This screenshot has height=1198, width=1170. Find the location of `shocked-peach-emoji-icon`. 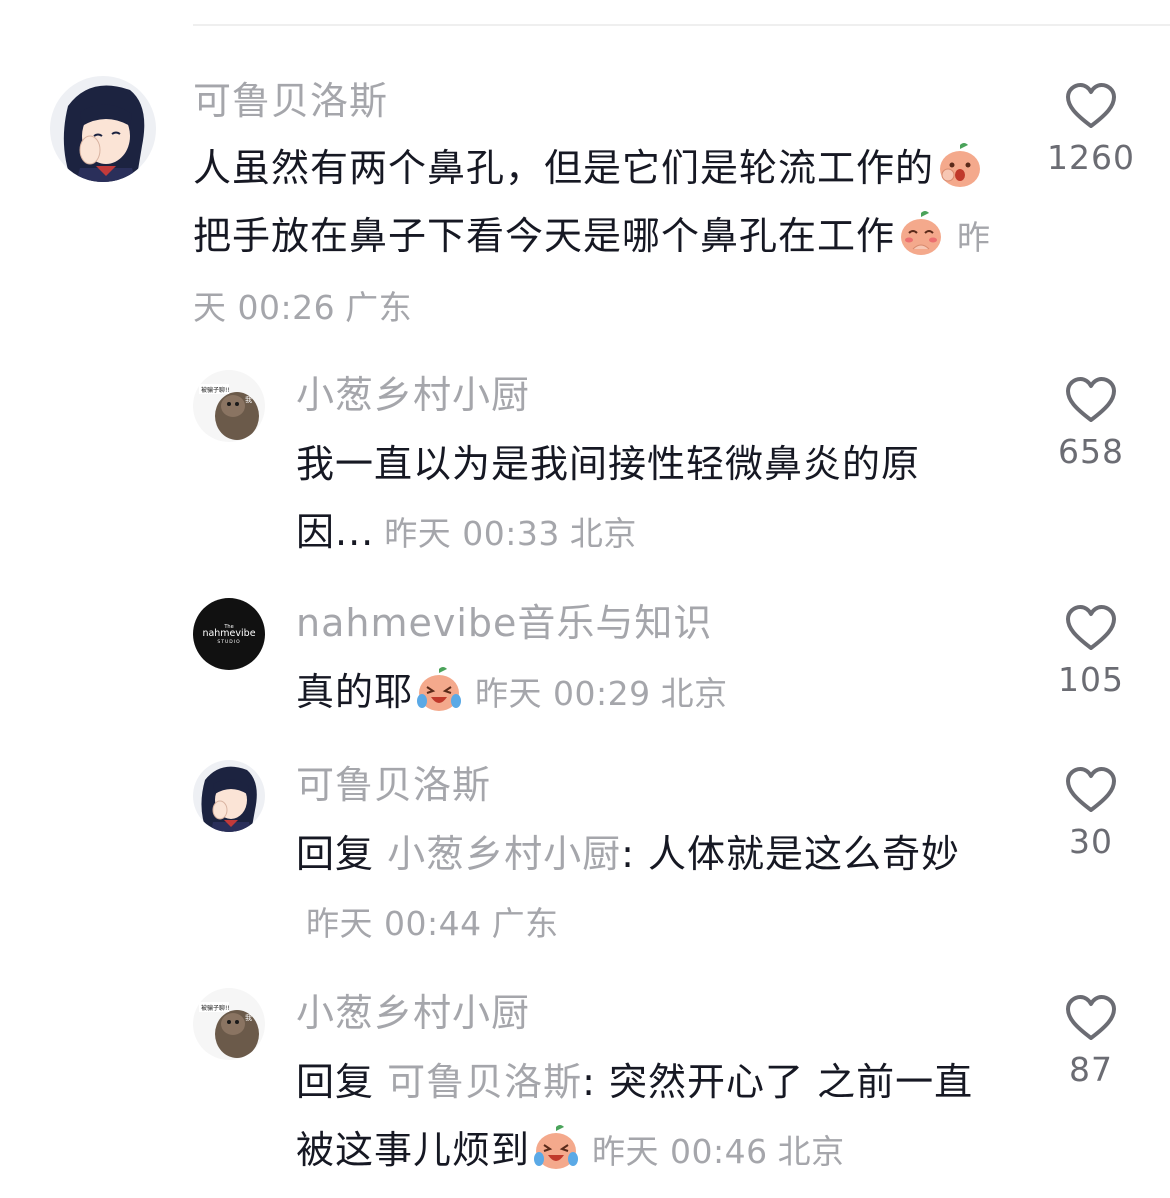

shocked-peach-emoji-icon is located at coordinates (960, 165).